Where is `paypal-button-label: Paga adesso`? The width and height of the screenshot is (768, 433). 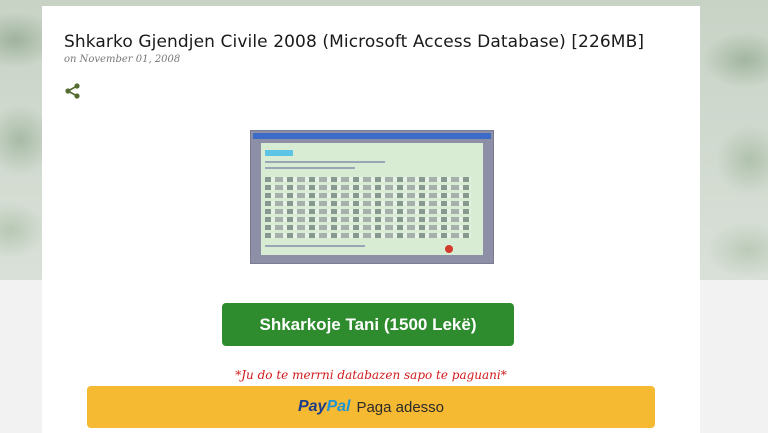 paypal-button-label: Paga adesso is located at coordinates (400, 407).